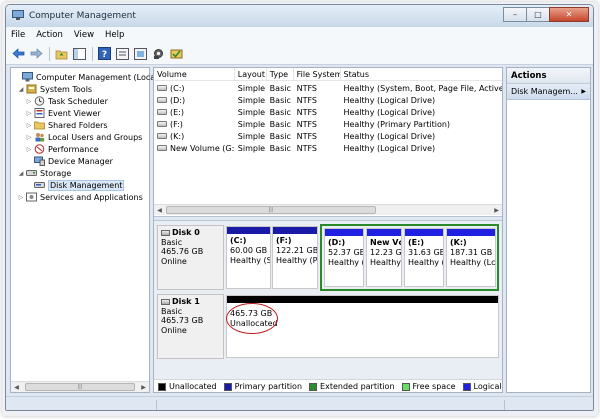  I want to click on tree-item-system-tools: ◢ System Tools, so click(54, 89).